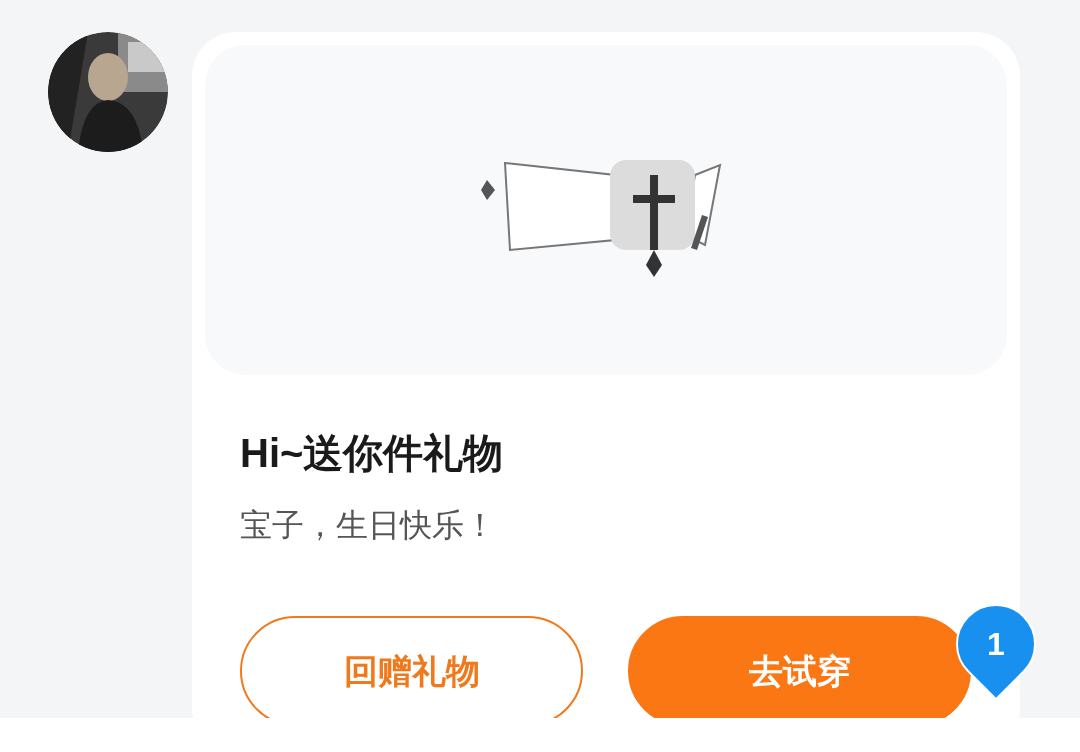 This screenshot has height=752, width=1080. I want to click on try-on-button: 去试穿, so click(799, 667).